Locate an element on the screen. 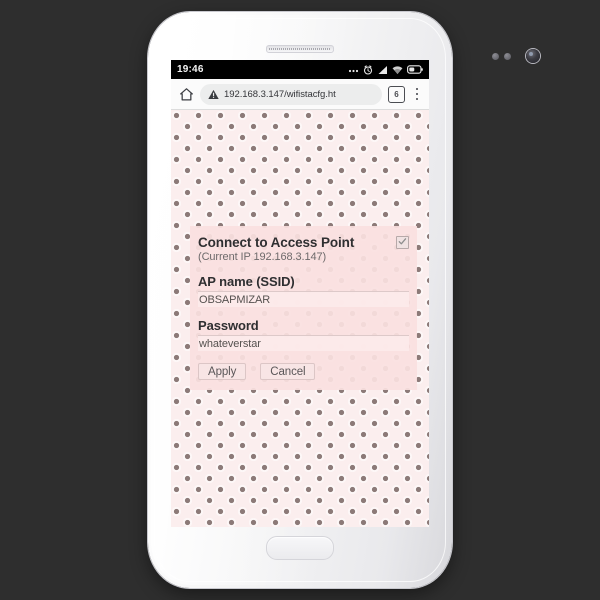 This screenshot has height=600, width=600. connect-enable-checkbox is located at coordinates (402, 242).